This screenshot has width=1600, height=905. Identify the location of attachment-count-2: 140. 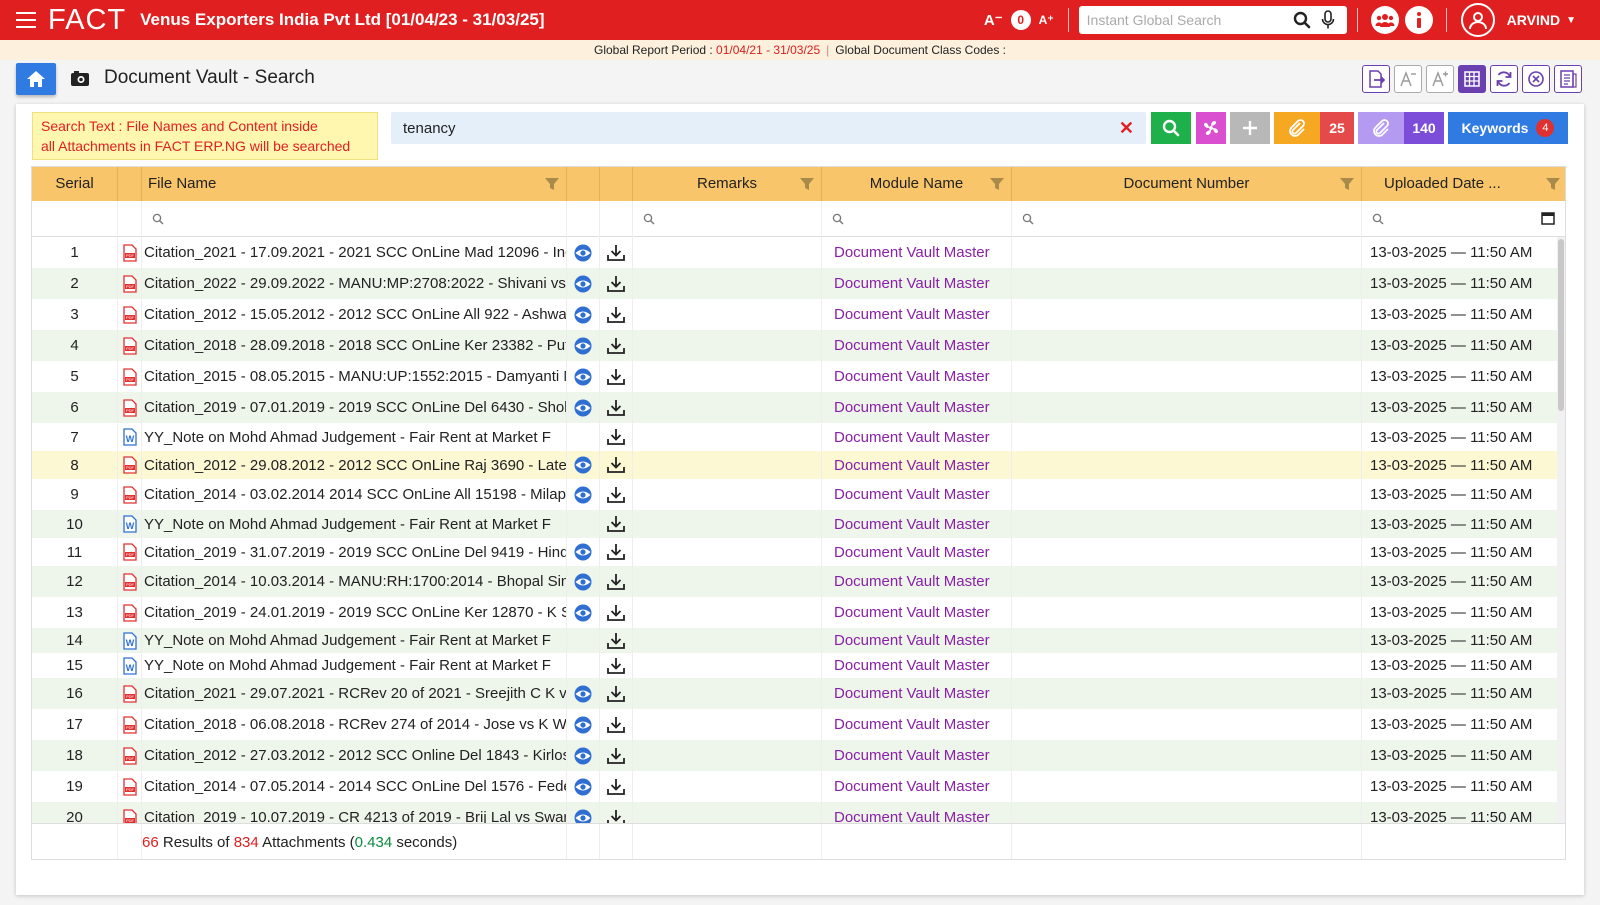
(1424, 128).